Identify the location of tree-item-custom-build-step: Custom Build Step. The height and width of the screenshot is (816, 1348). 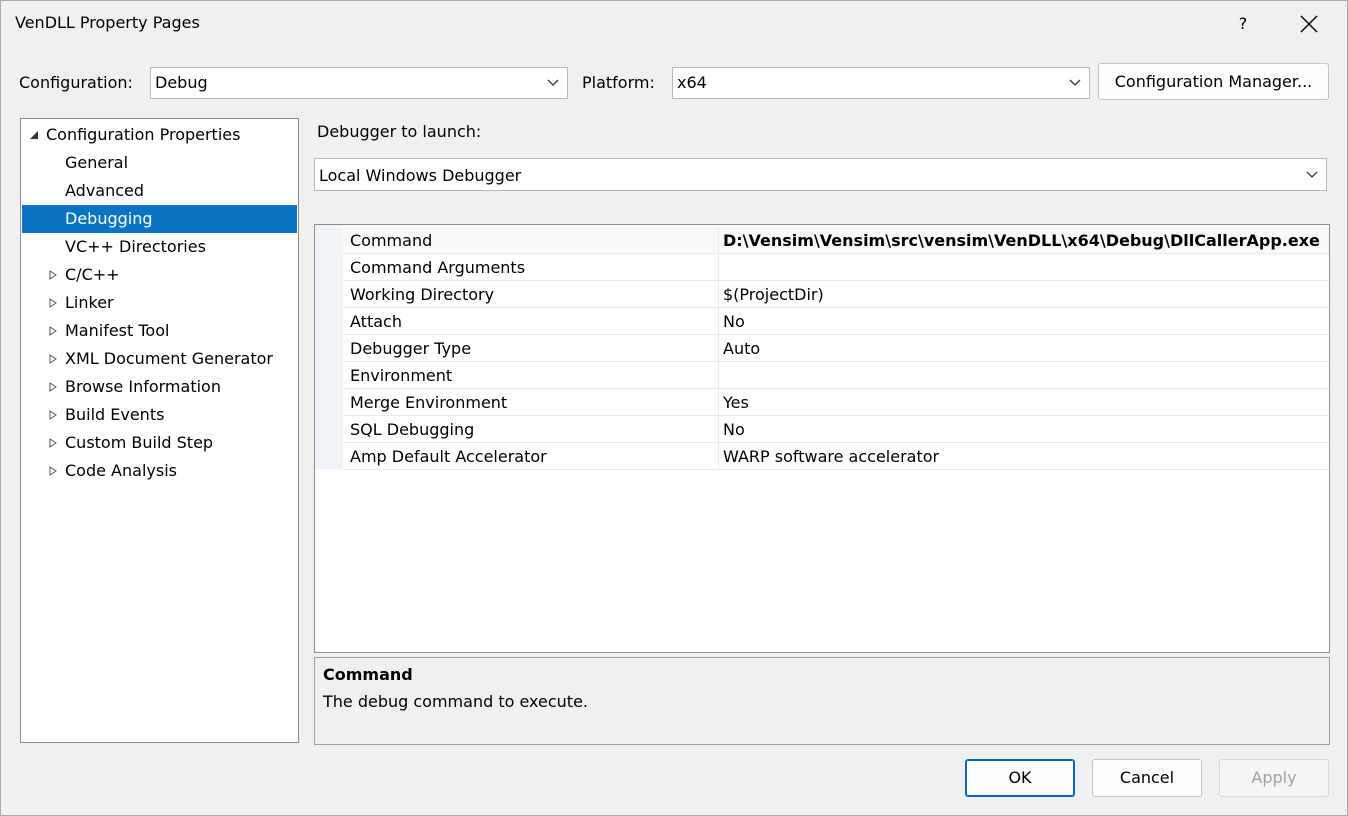
(159, 443).